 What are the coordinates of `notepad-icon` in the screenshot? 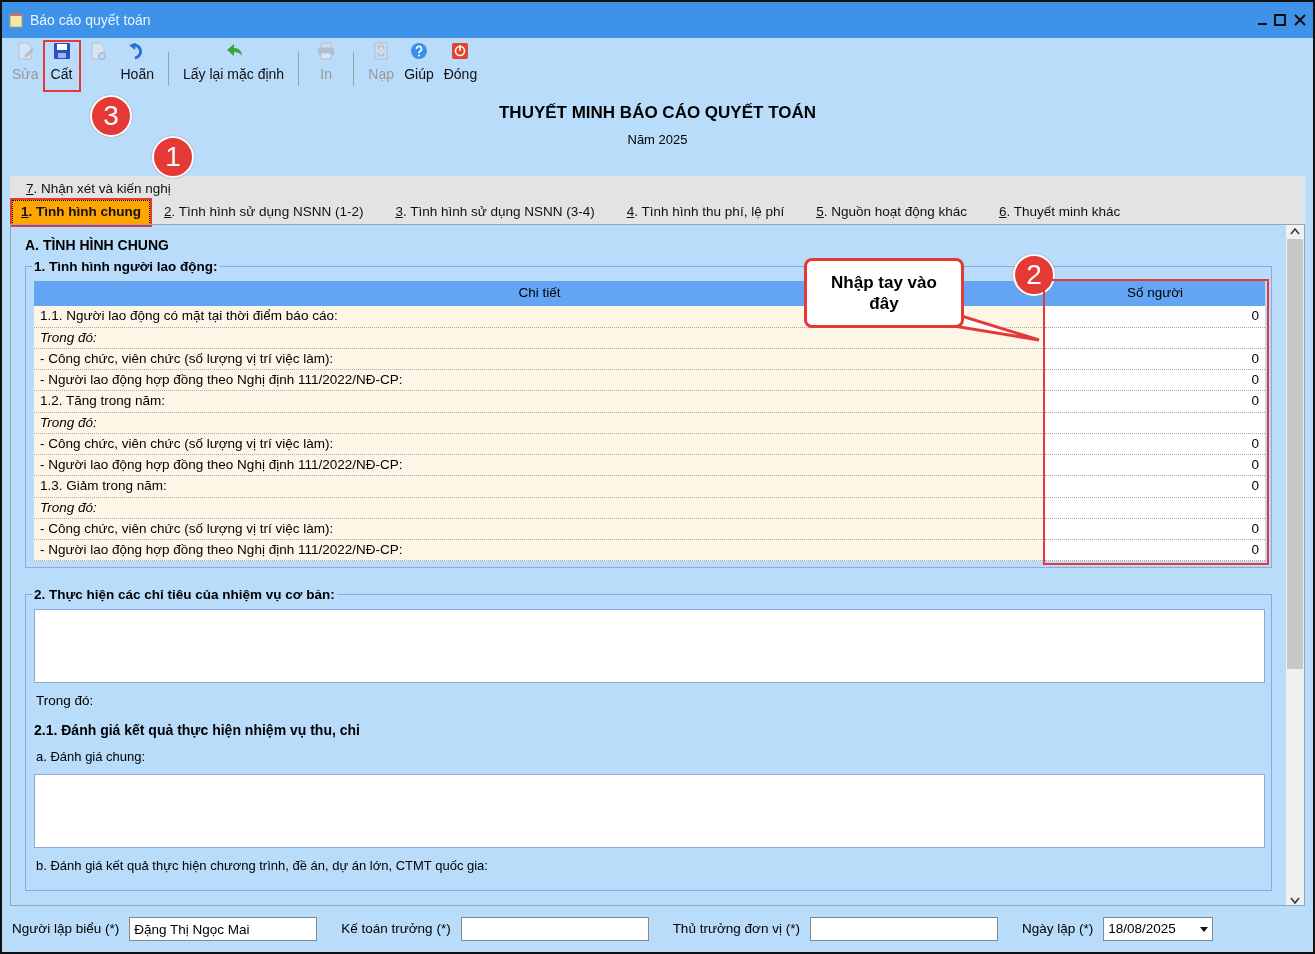 It's located at (16, 20).